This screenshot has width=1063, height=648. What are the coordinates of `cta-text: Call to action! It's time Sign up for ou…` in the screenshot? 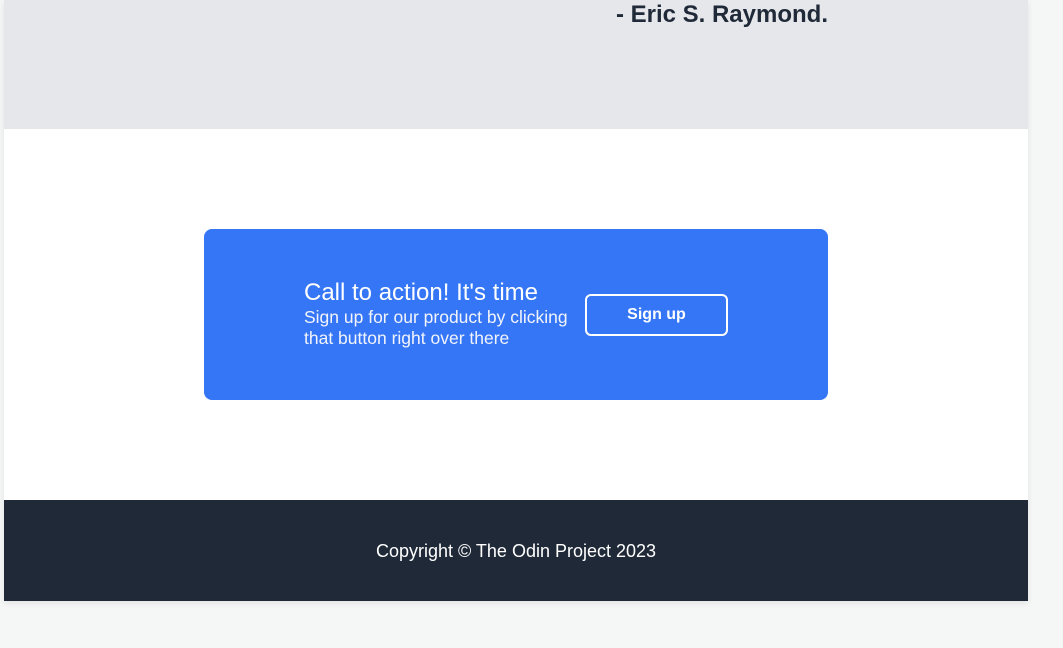 It's located at (445, 314).